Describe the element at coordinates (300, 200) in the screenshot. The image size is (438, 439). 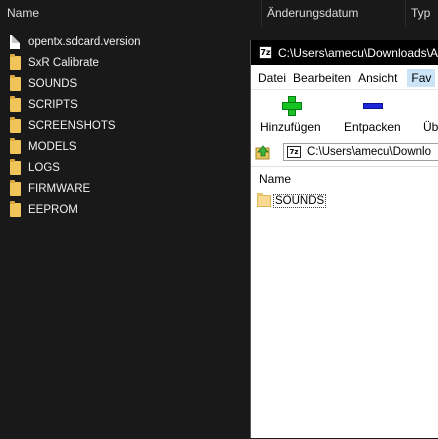
I see `list-item-label: SOUNDS` at that location.